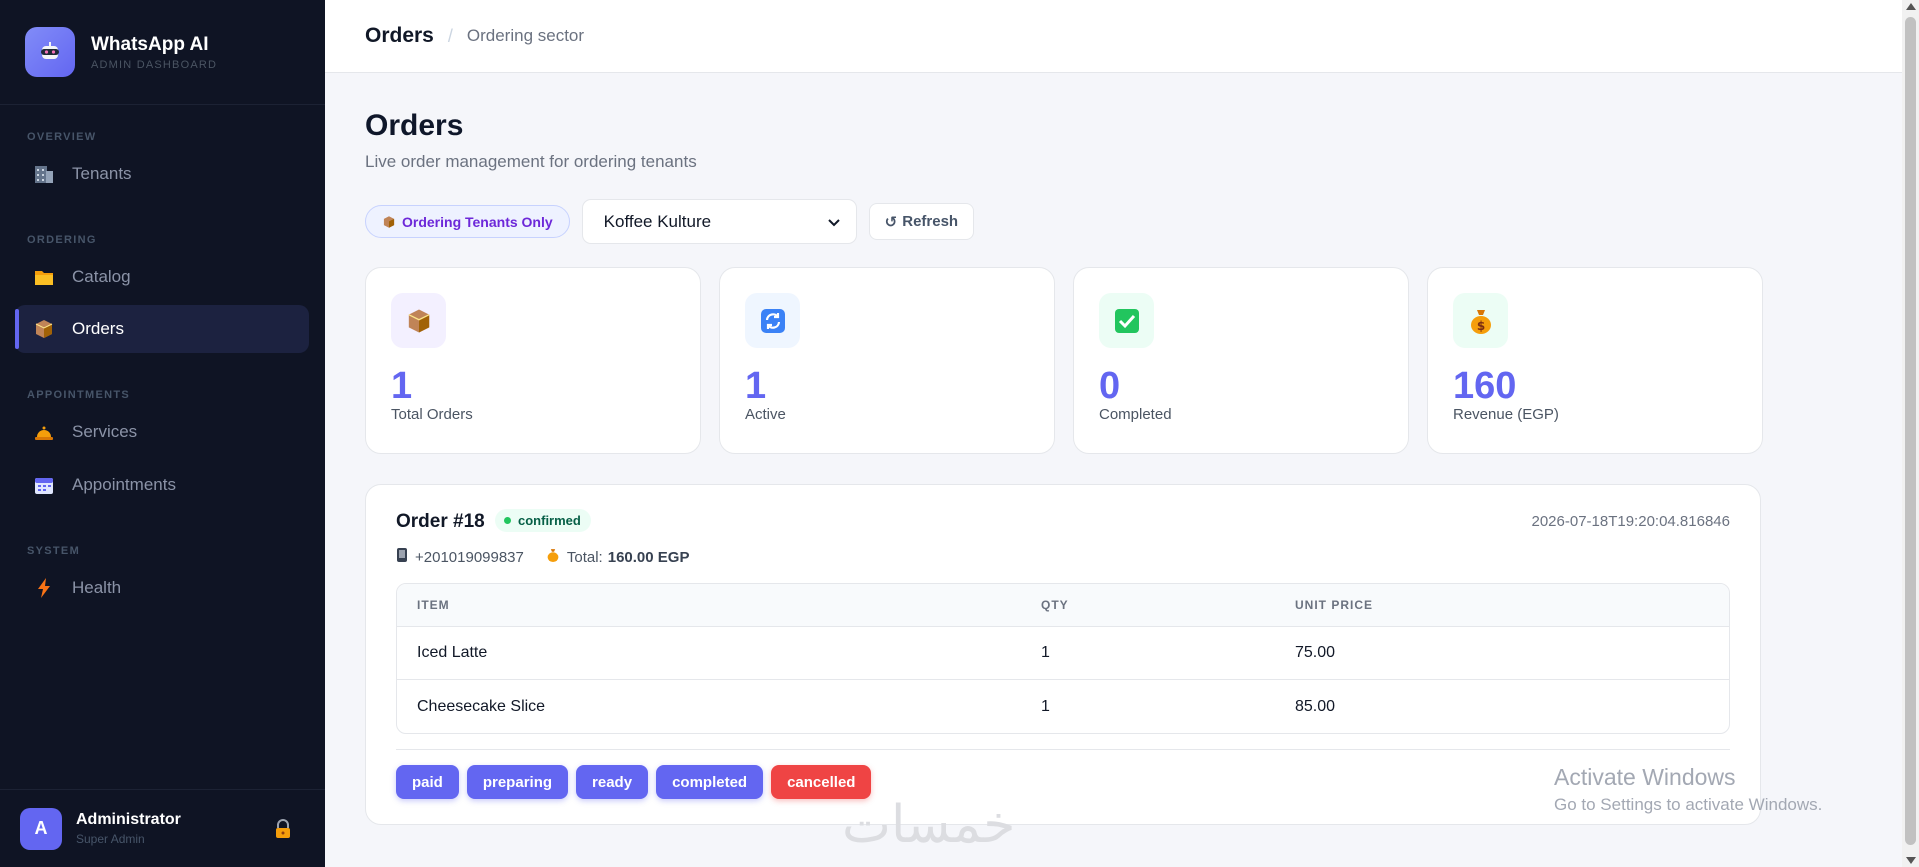  Describe the element at coordinates (648, 557) in the screenshot. I see `total-value: 160.00 EGP` at that location.